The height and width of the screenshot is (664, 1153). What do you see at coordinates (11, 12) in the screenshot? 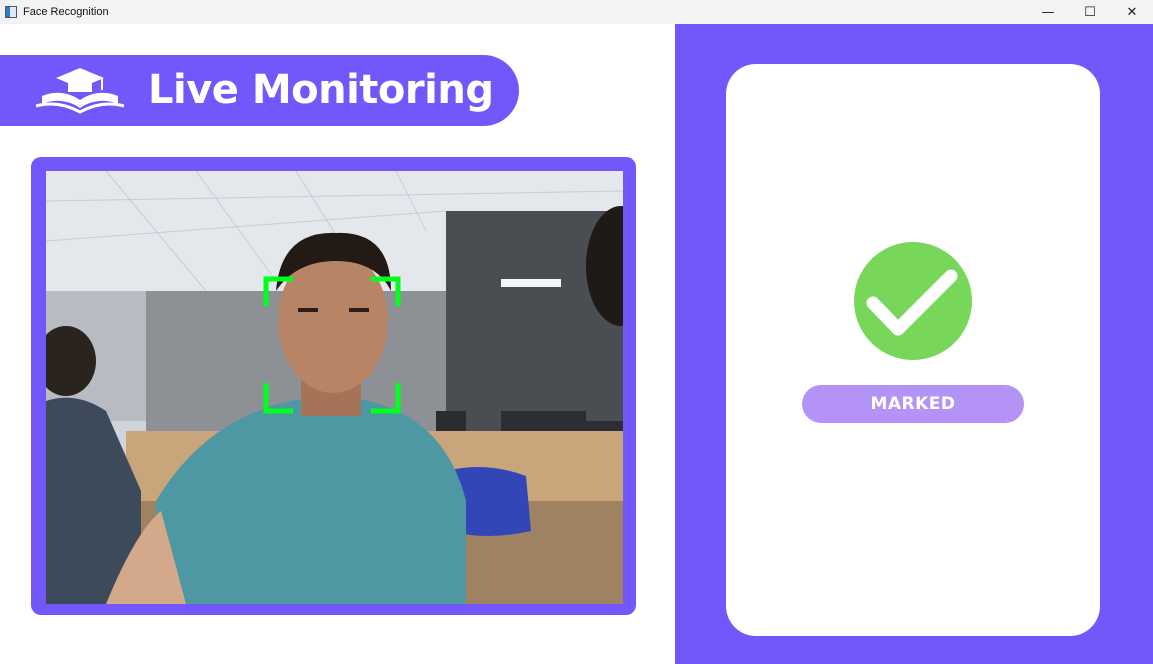
I see `app-icon` at bounding box center [11, 12].